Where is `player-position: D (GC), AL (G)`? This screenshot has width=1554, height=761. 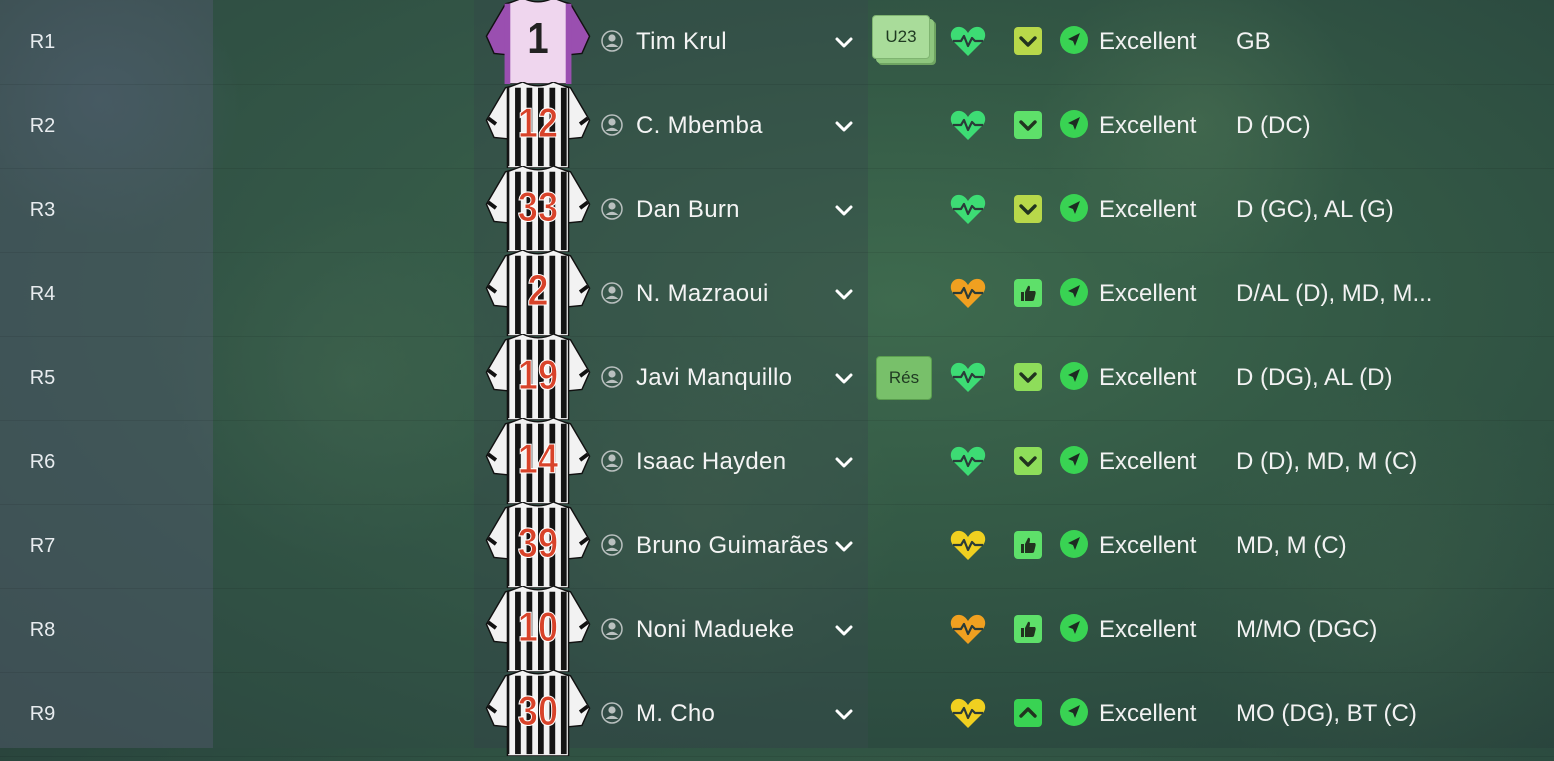
player-position: D (GC), AL (G) is located at coordinates (1315, 209).